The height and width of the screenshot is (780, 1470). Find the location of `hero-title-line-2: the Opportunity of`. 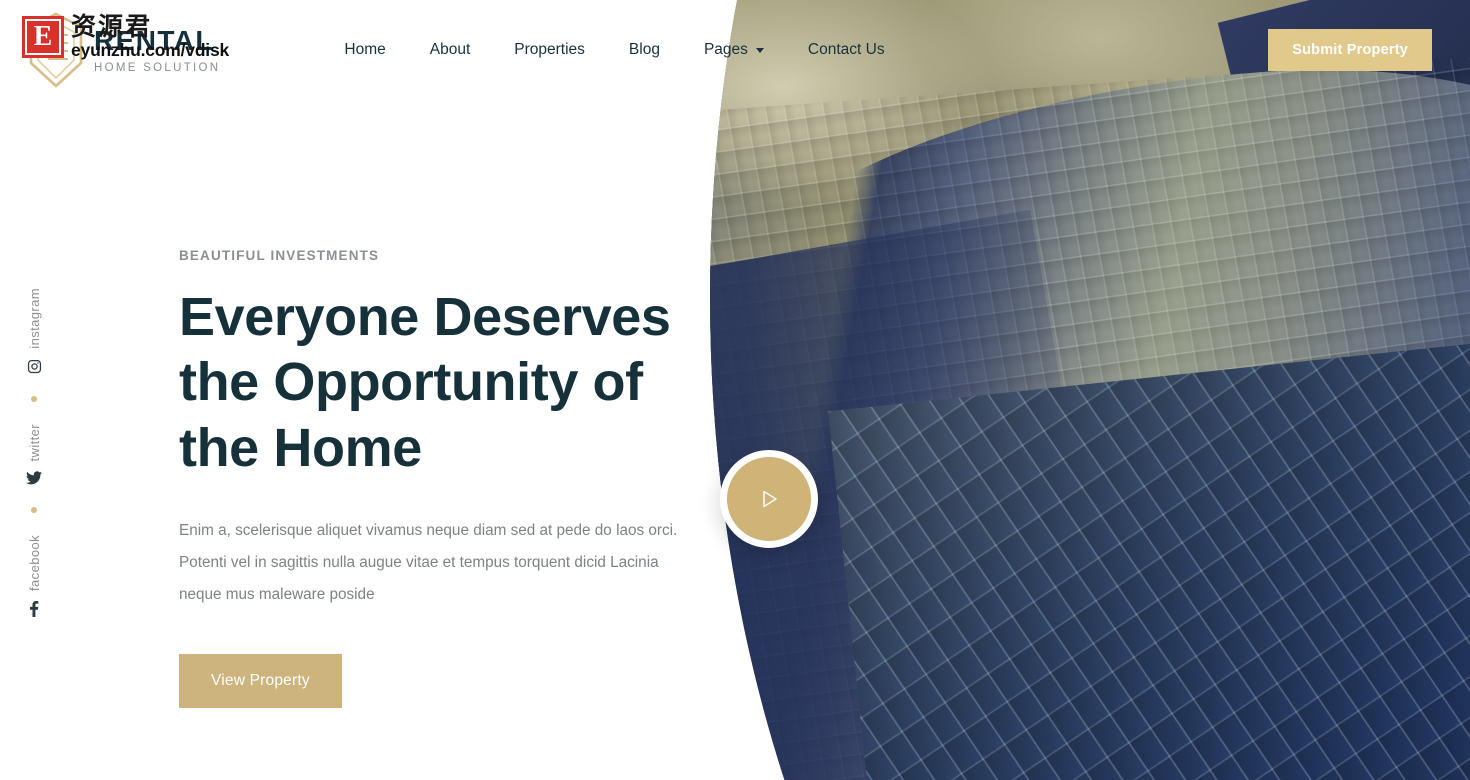

hero-title-line-2: the Opportunity of is located at coordinates (411, 382).